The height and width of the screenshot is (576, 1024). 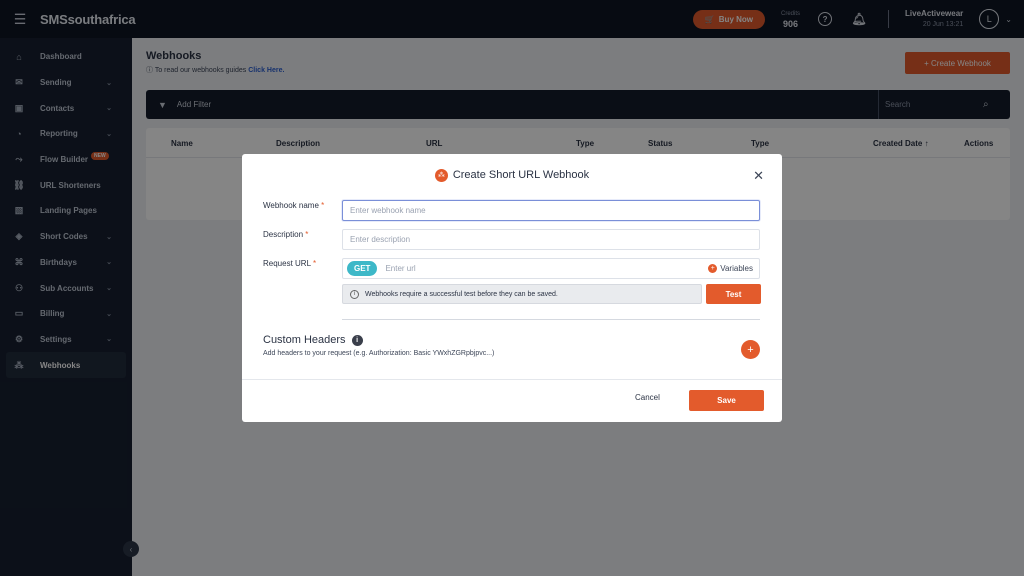 What do you see at coordinates (535, 268) in the screenshot?
I see `request-url-input` at bounding box center [535, 268].